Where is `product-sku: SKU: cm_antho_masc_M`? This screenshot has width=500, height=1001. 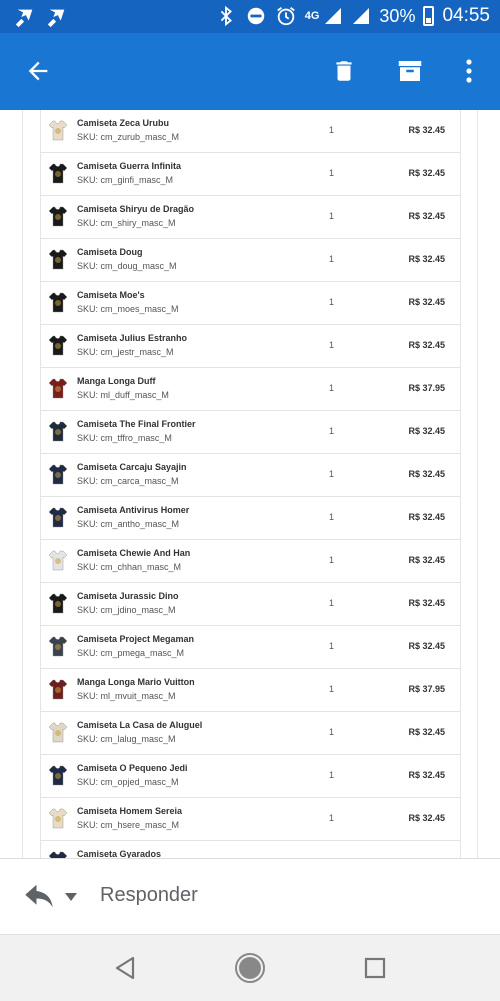 product-sku: SKU: cm_antho_masc_M is located at coordinates (128, 524).